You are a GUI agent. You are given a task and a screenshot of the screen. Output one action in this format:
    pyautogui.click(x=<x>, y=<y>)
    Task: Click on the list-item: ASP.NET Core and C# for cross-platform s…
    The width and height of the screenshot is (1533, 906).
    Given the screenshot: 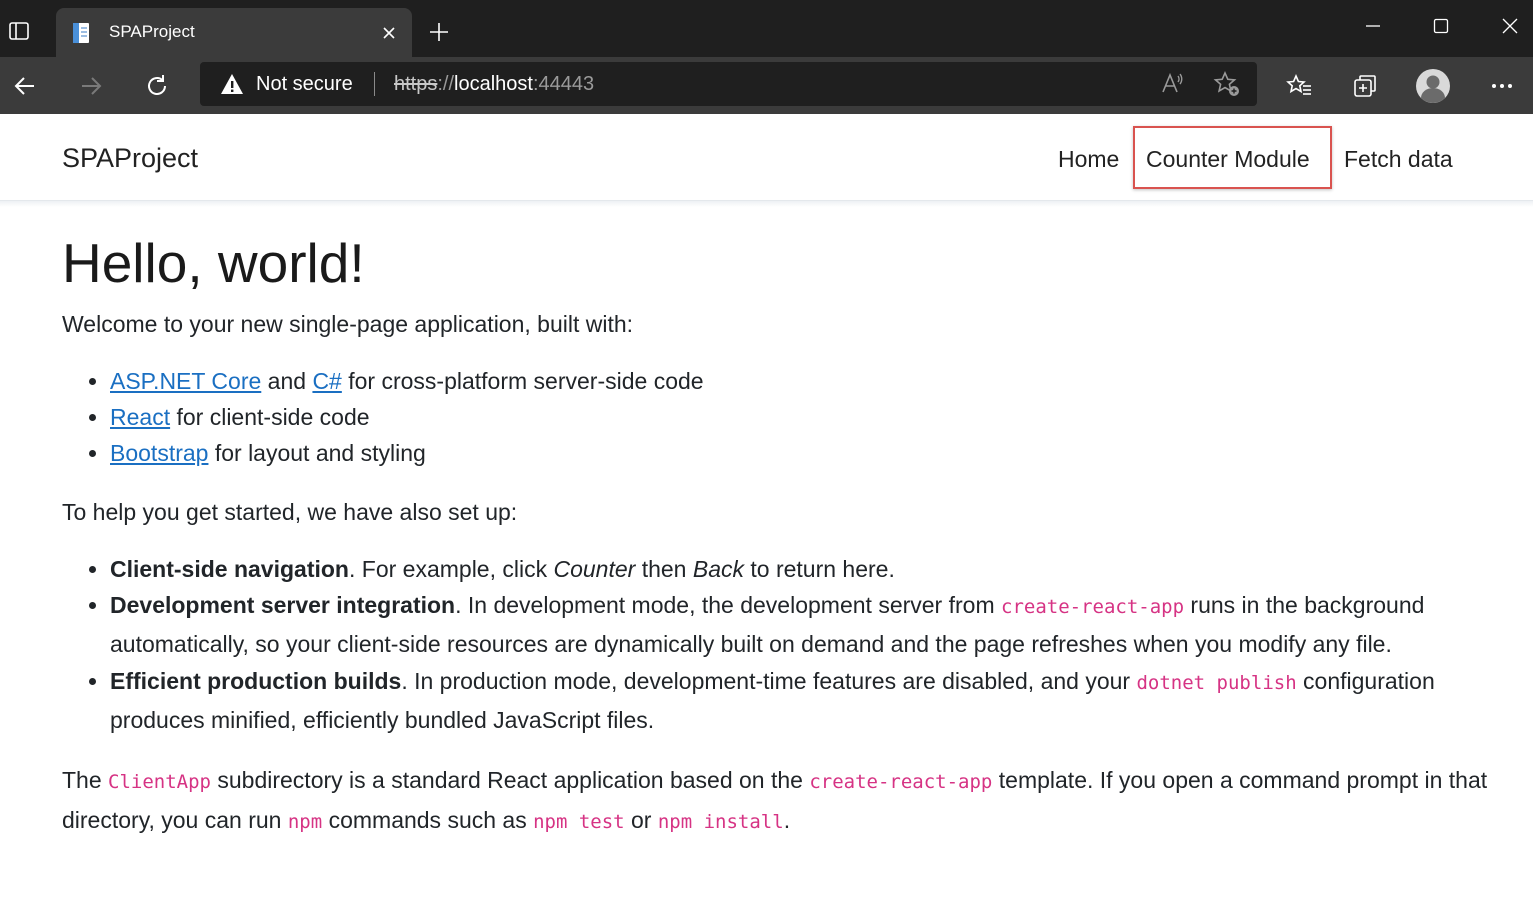 What is the action you would take?
    pyautogui.click(x=801, y=381)
    